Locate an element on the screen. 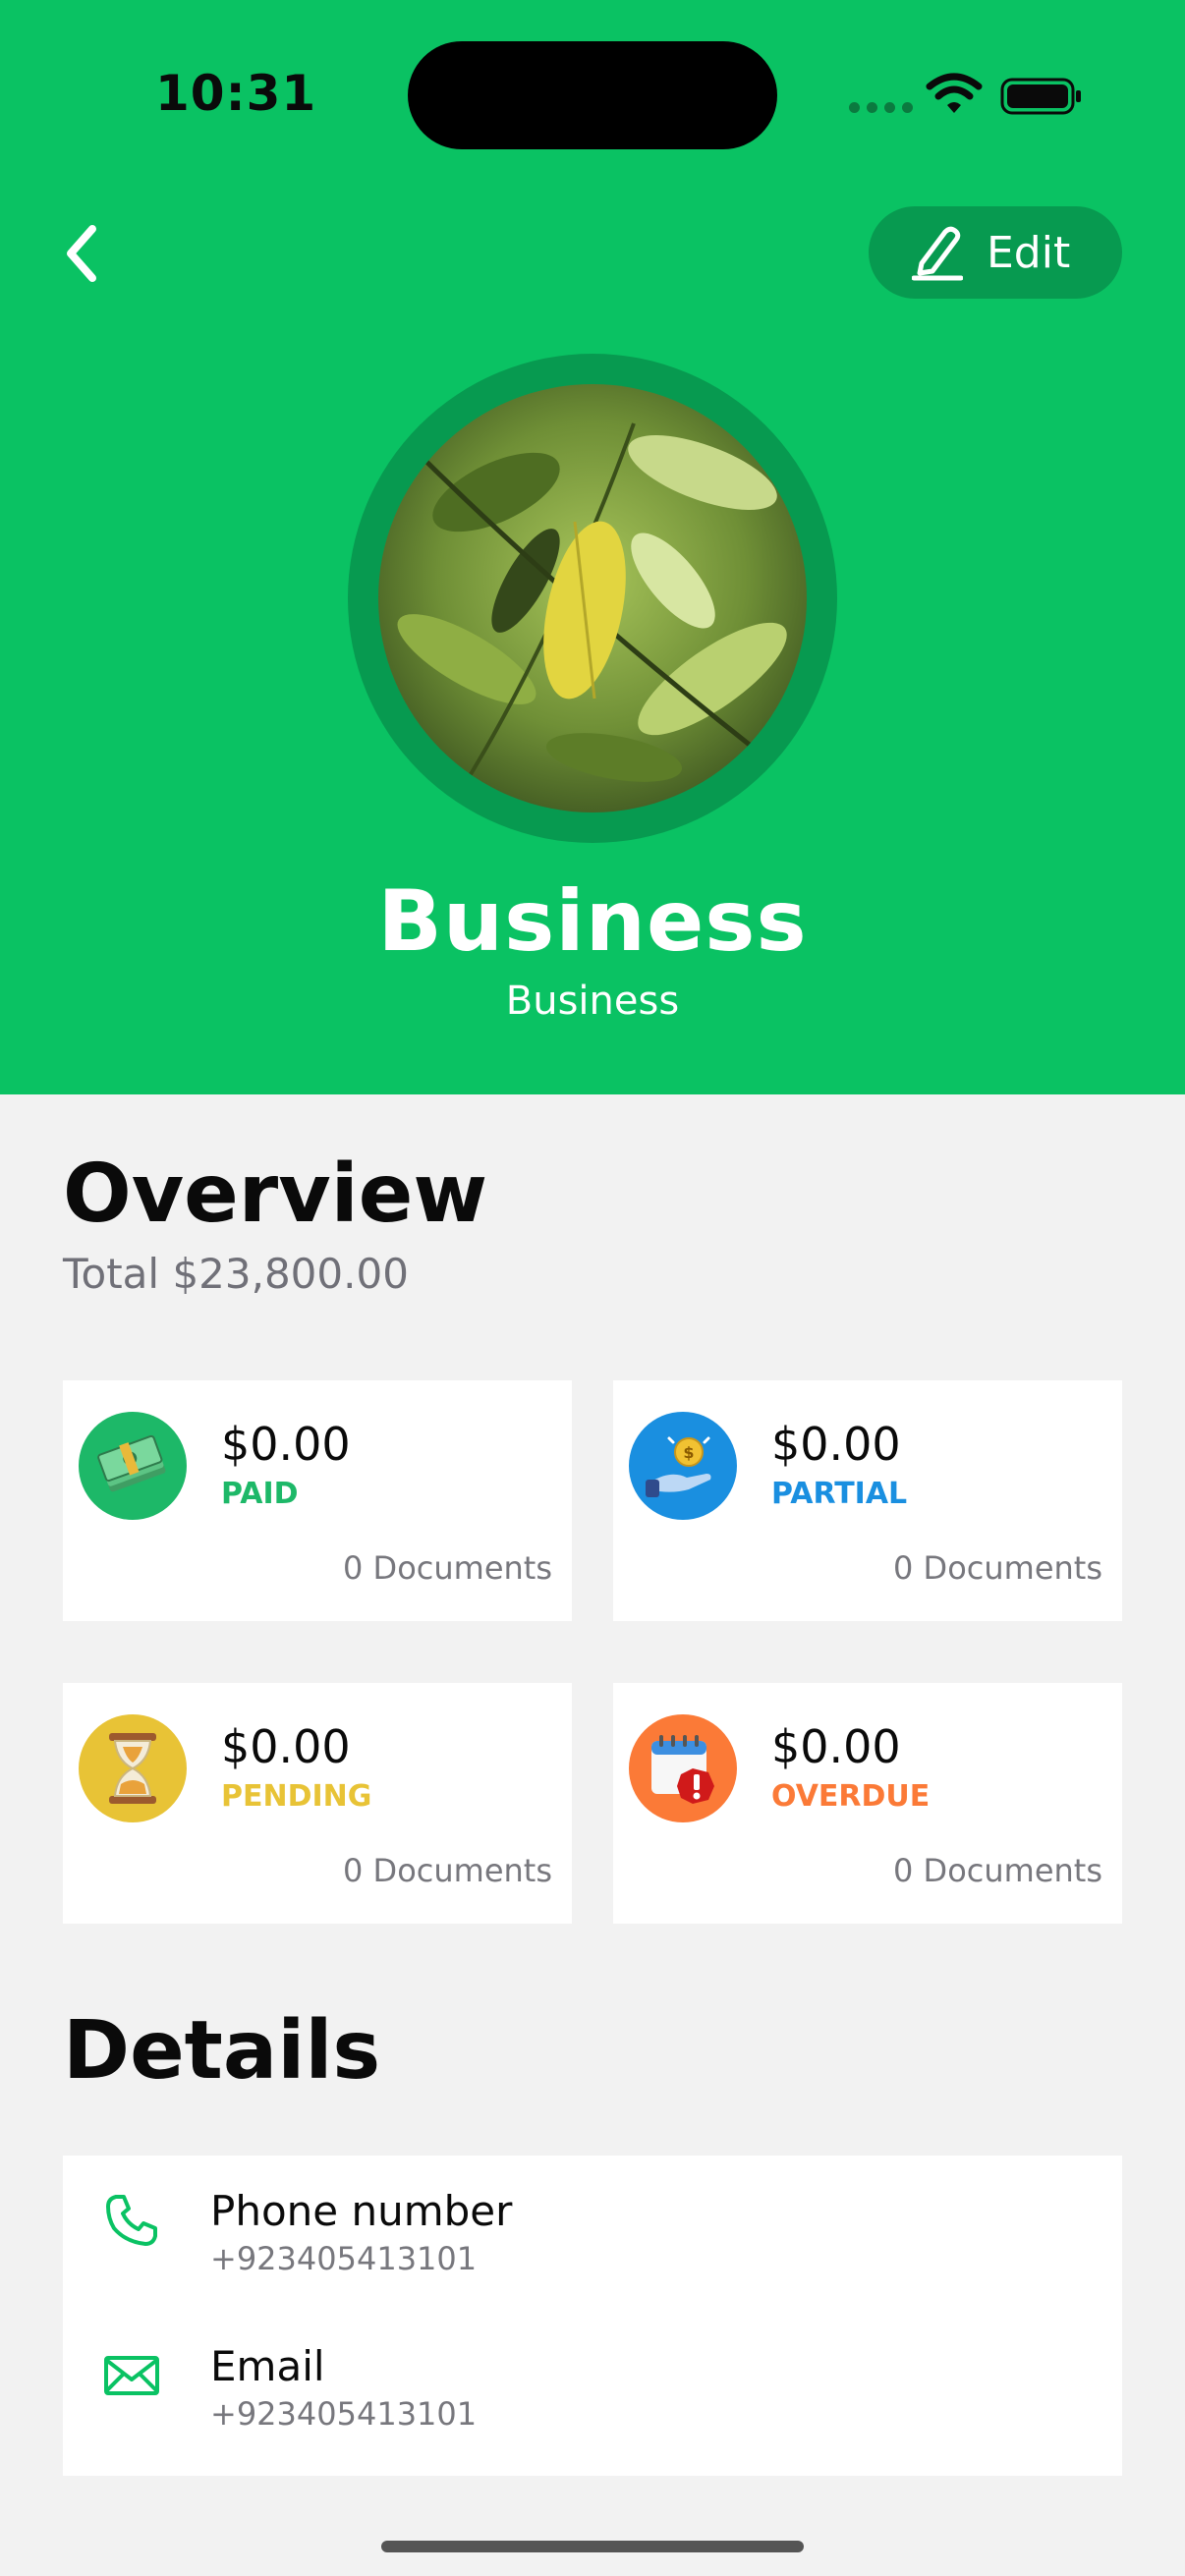 The width and height of the screenshot is (1185, 2576). partial-documents: 0 Documents is located at coordinates (998, 1568).